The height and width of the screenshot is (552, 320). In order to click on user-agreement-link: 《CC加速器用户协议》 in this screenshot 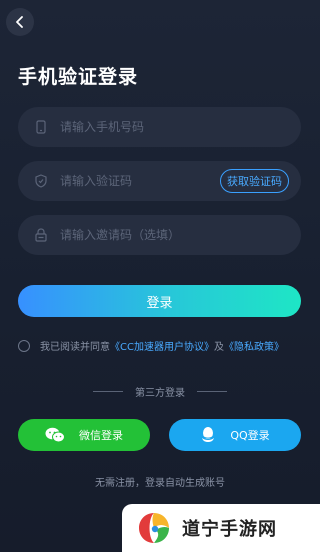, I will do `click(162, 345)`.